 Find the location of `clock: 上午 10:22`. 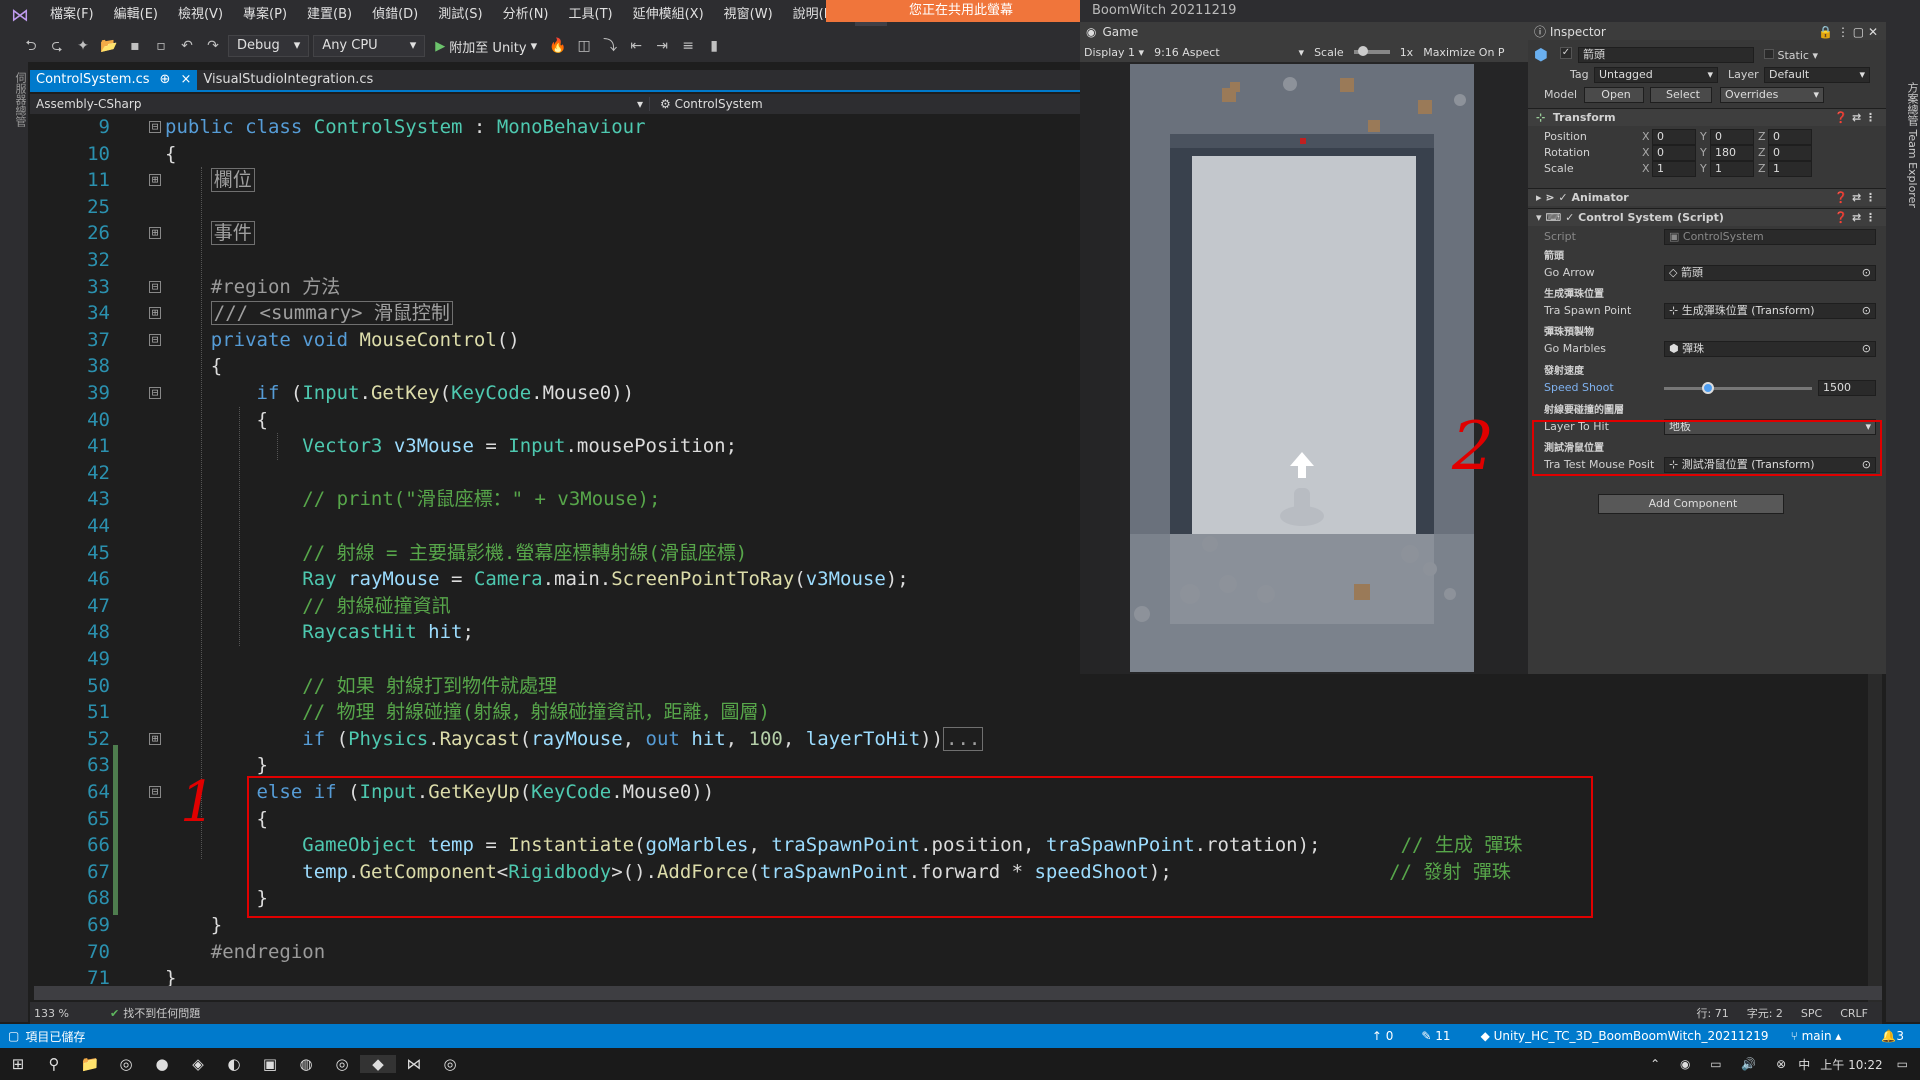

clock: 上午 10:22 is located at coordinates (1851, 1064).